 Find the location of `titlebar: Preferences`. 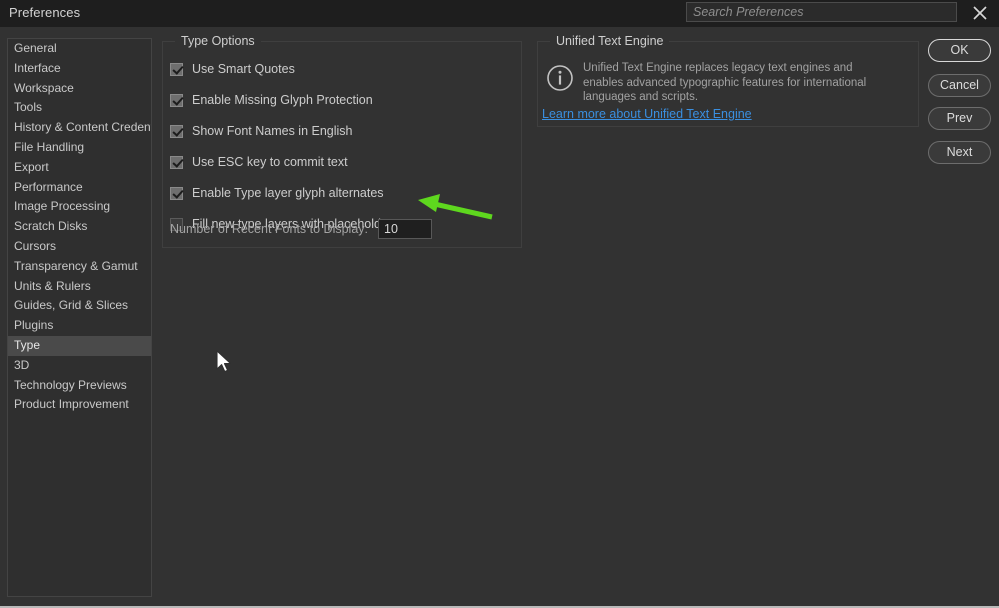

titlebar: Preferences is located at coordinates (499, 13).